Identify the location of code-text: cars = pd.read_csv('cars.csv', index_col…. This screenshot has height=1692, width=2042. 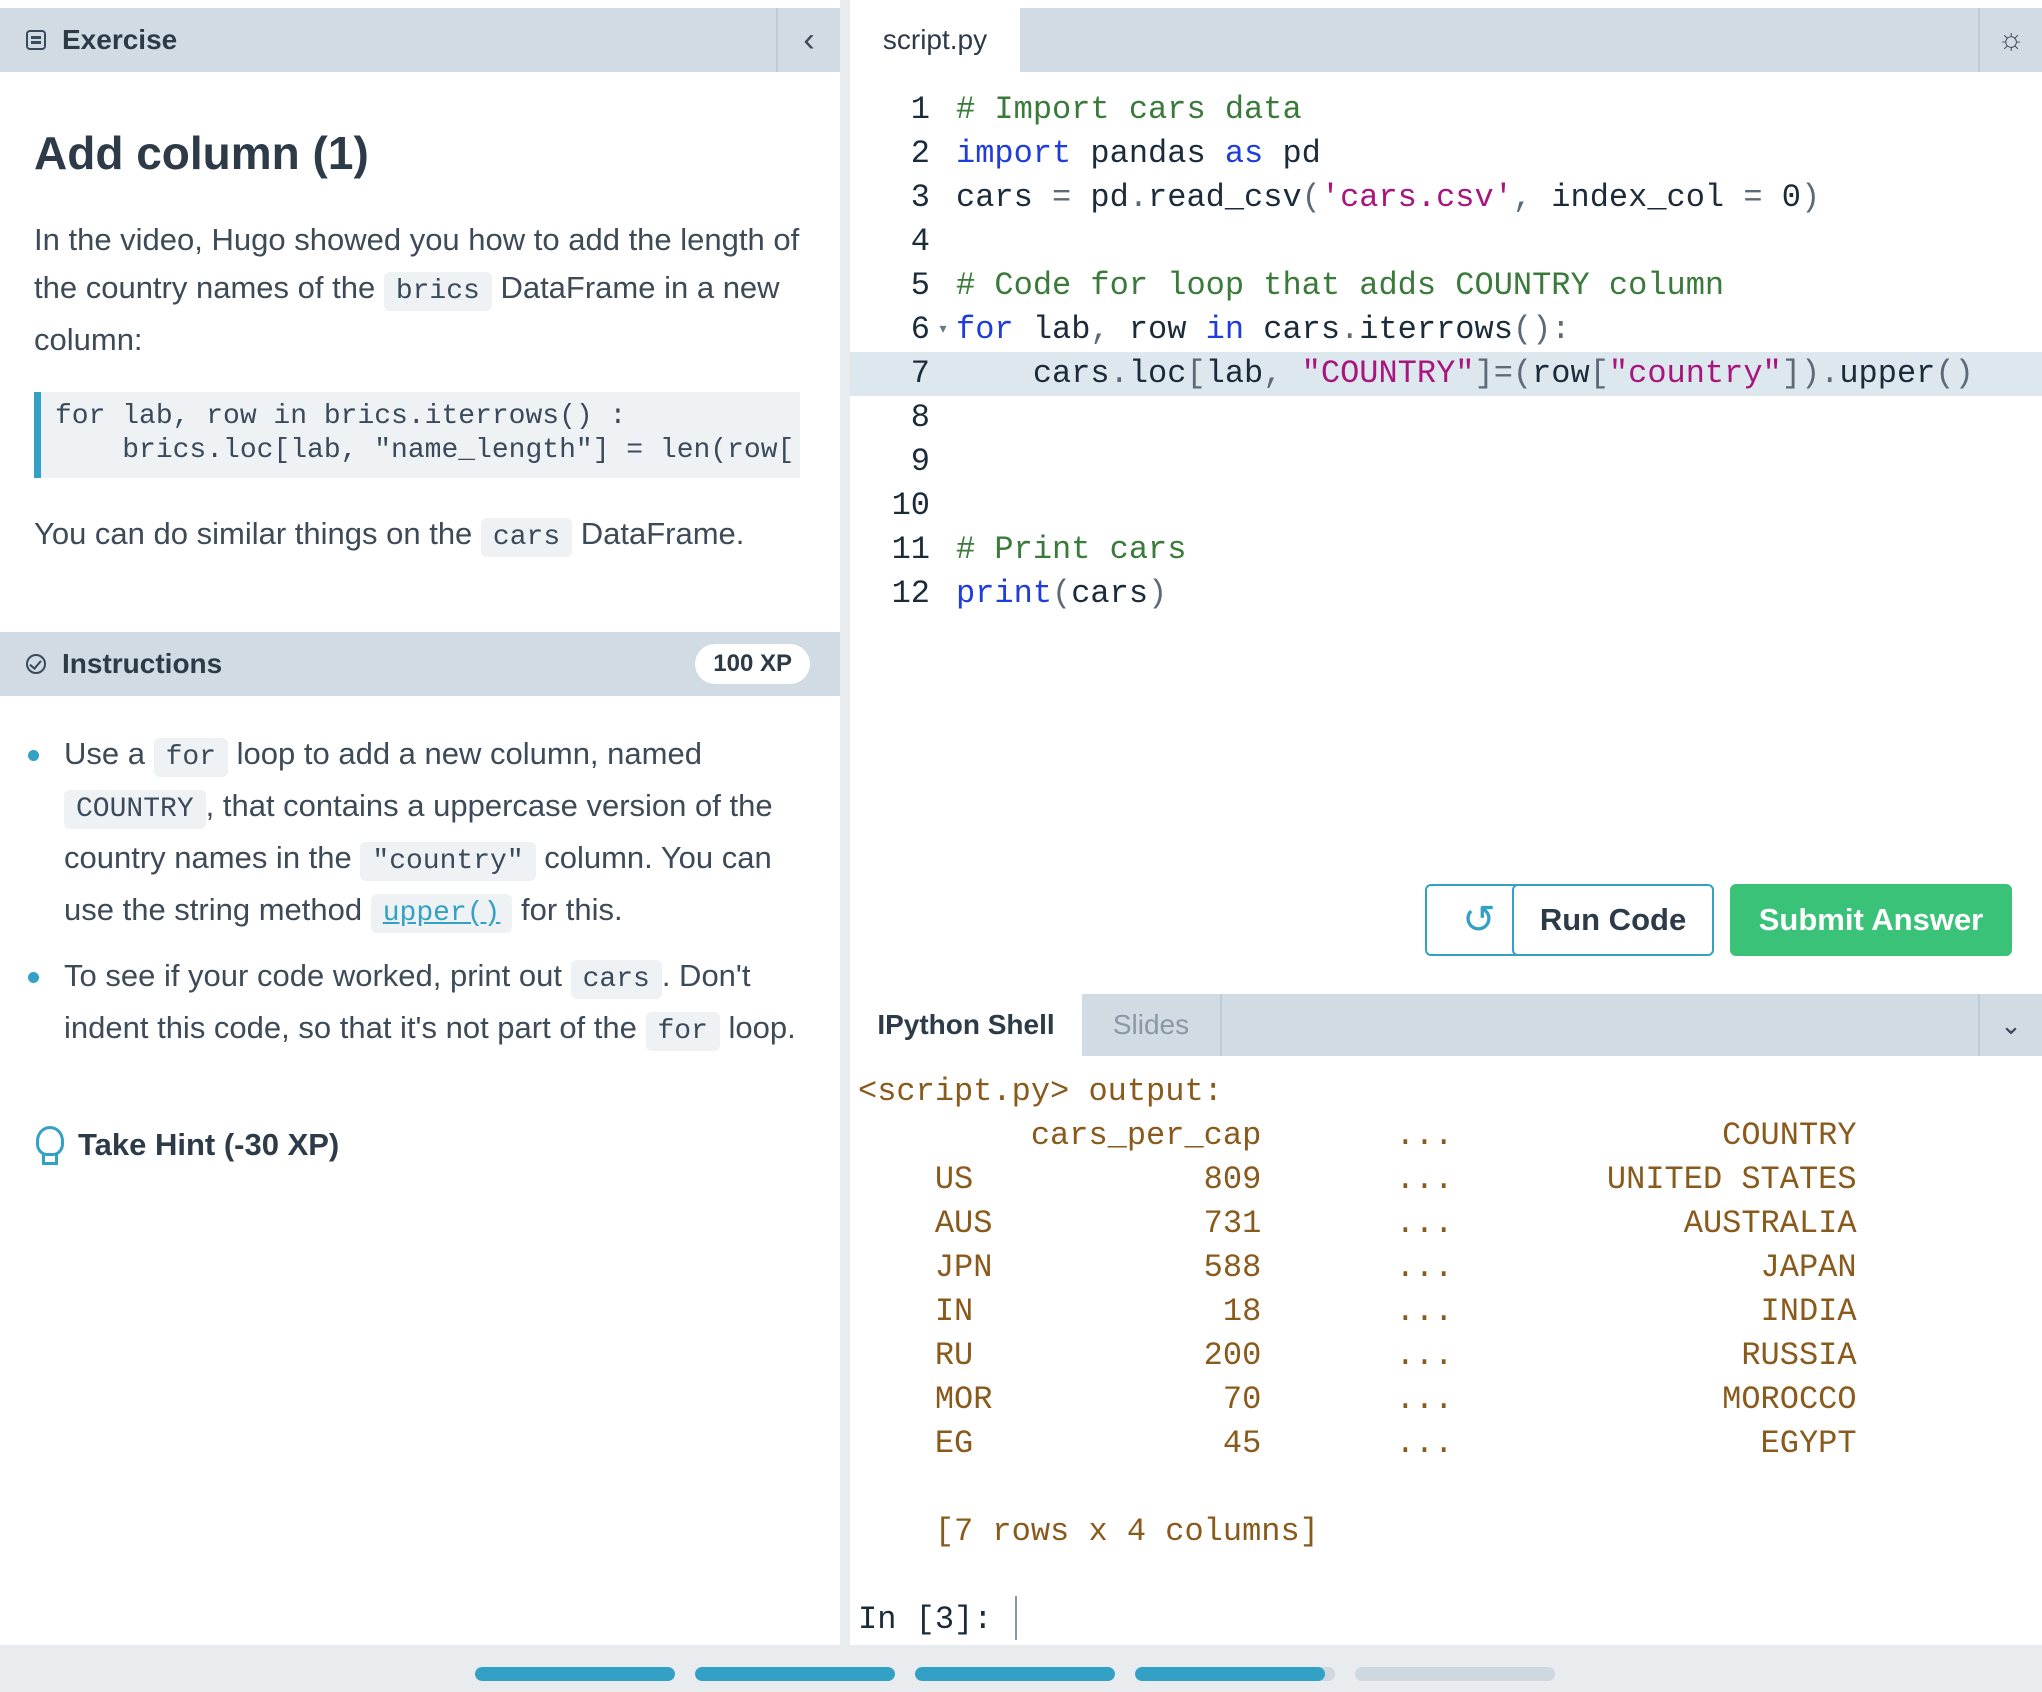
(1388, 197).